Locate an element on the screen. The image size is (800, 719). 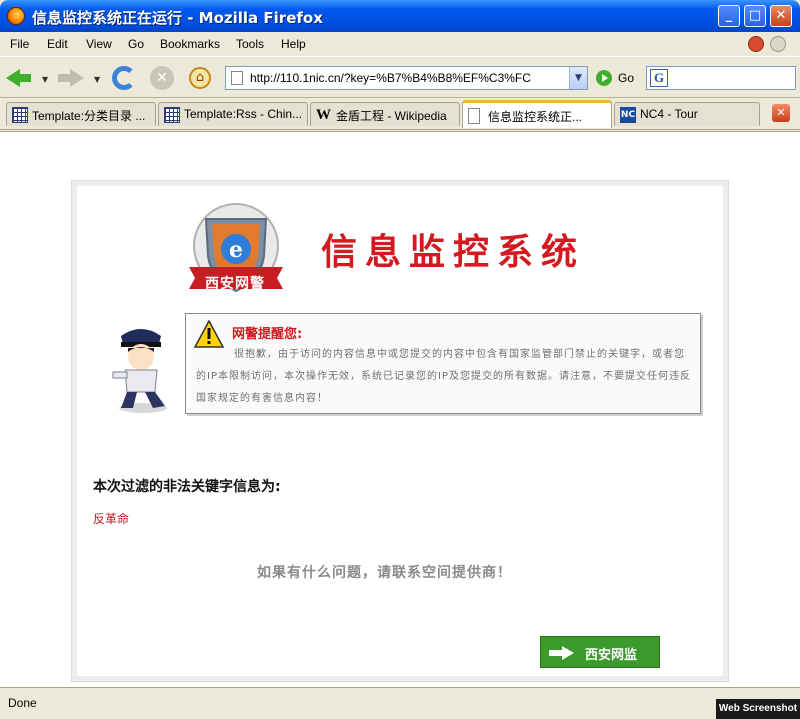
tab-golden-shield-wikipedia: W 金盾工程 - Wikipedia is located at coordinates (385, 114).